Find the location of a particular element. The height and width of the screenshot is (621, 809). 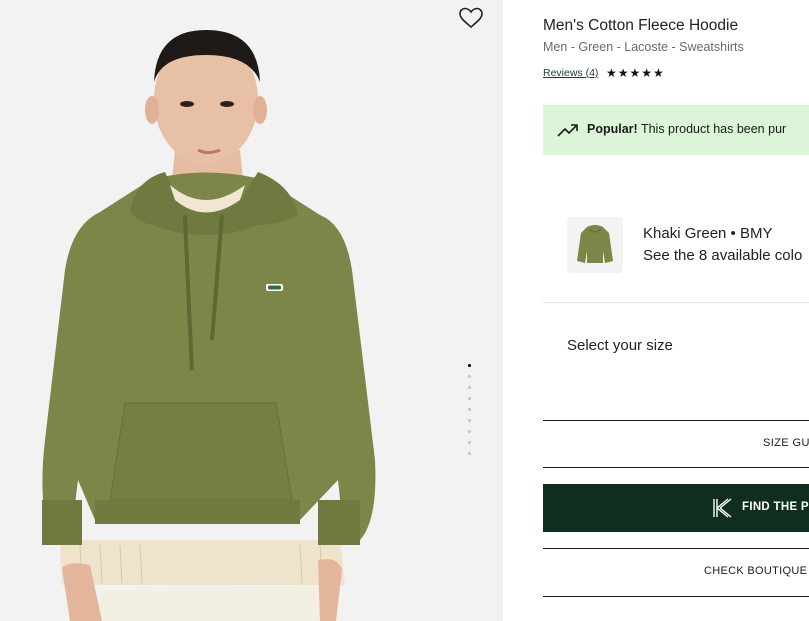

color-name: Khaki Green • BMY is located at coordinates (708, 233).